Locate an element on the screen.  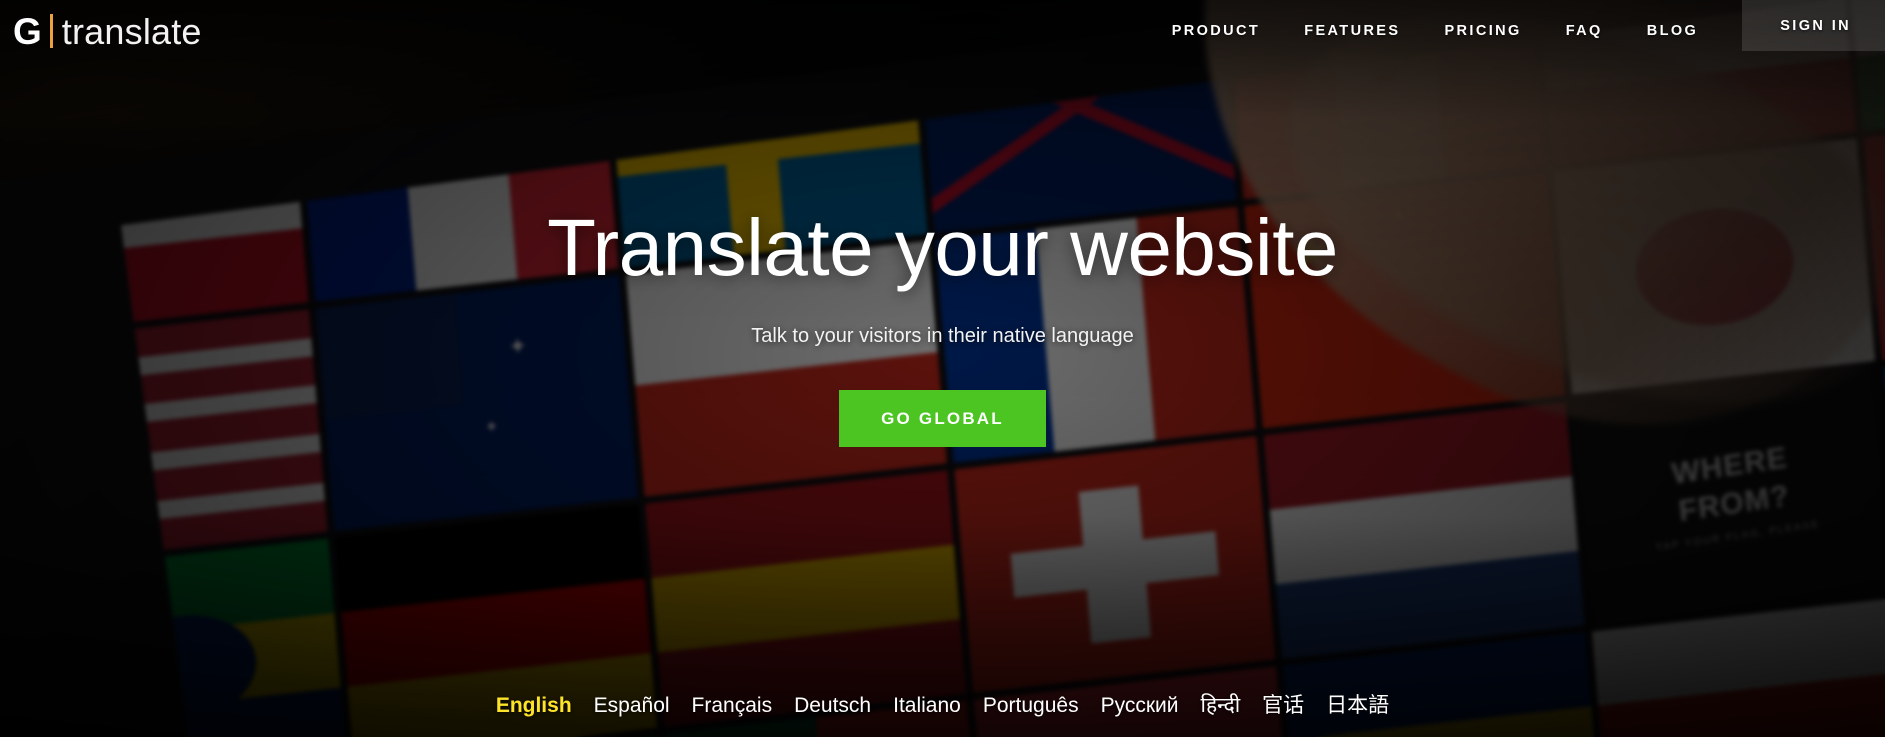
language-option-mandarin: 官话 is located at coordinates (1283, 704).